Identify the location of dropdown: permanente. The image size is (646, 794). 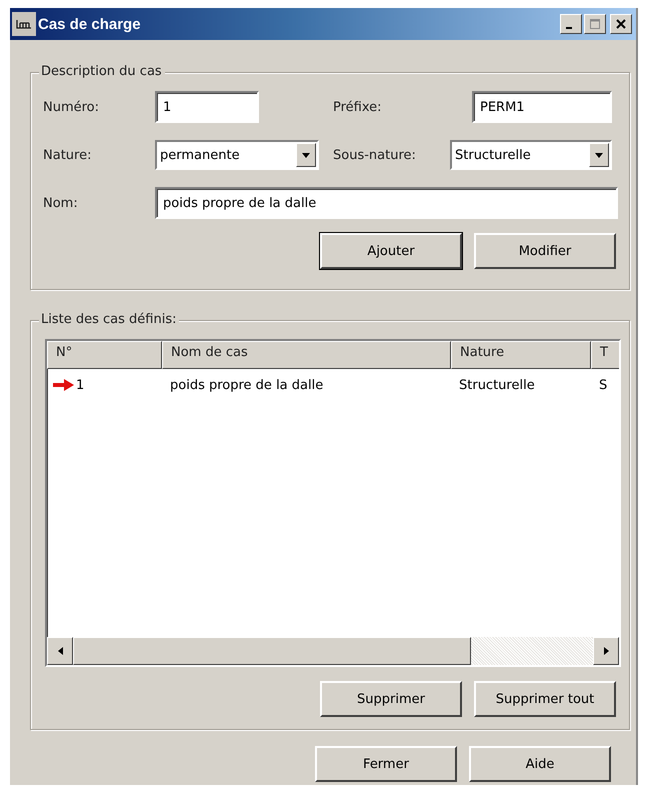
(237, 155).